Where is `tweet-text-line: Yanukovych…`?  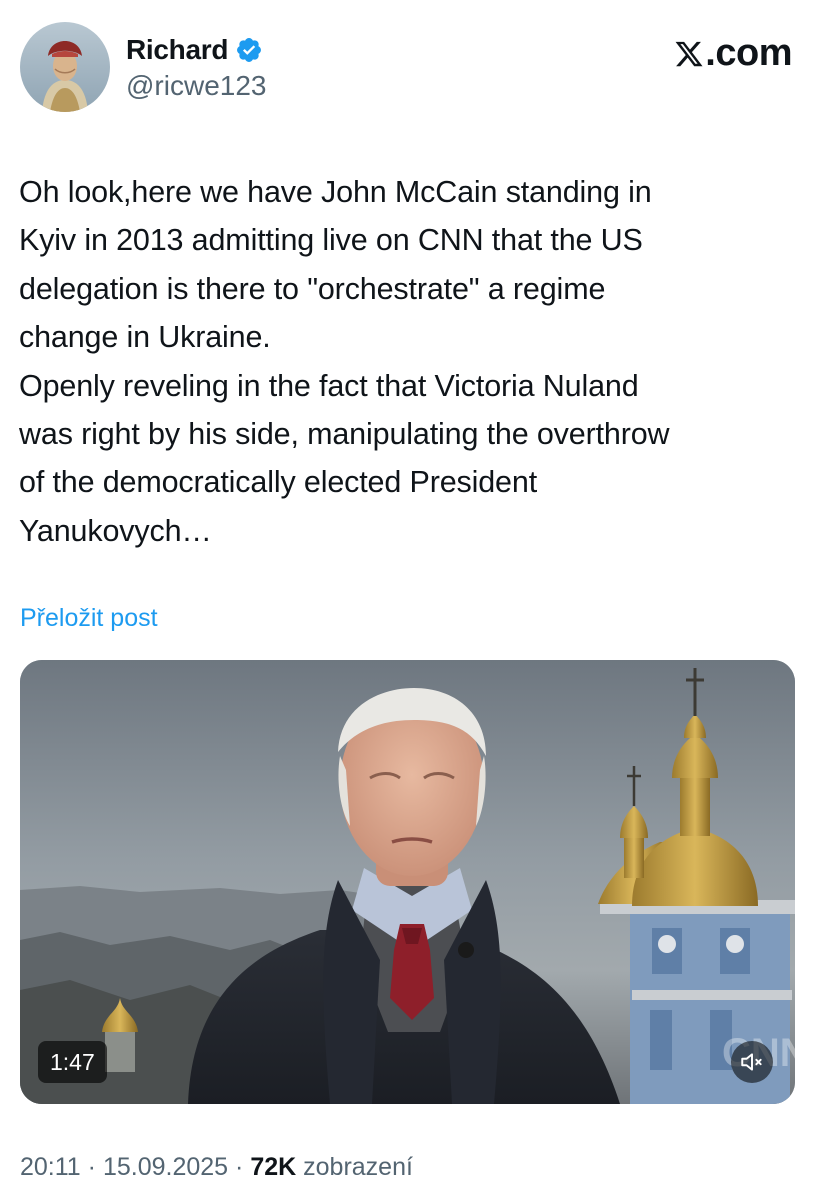 tweet-text-line: Yanukovych… is located at coordinates (115, 530).